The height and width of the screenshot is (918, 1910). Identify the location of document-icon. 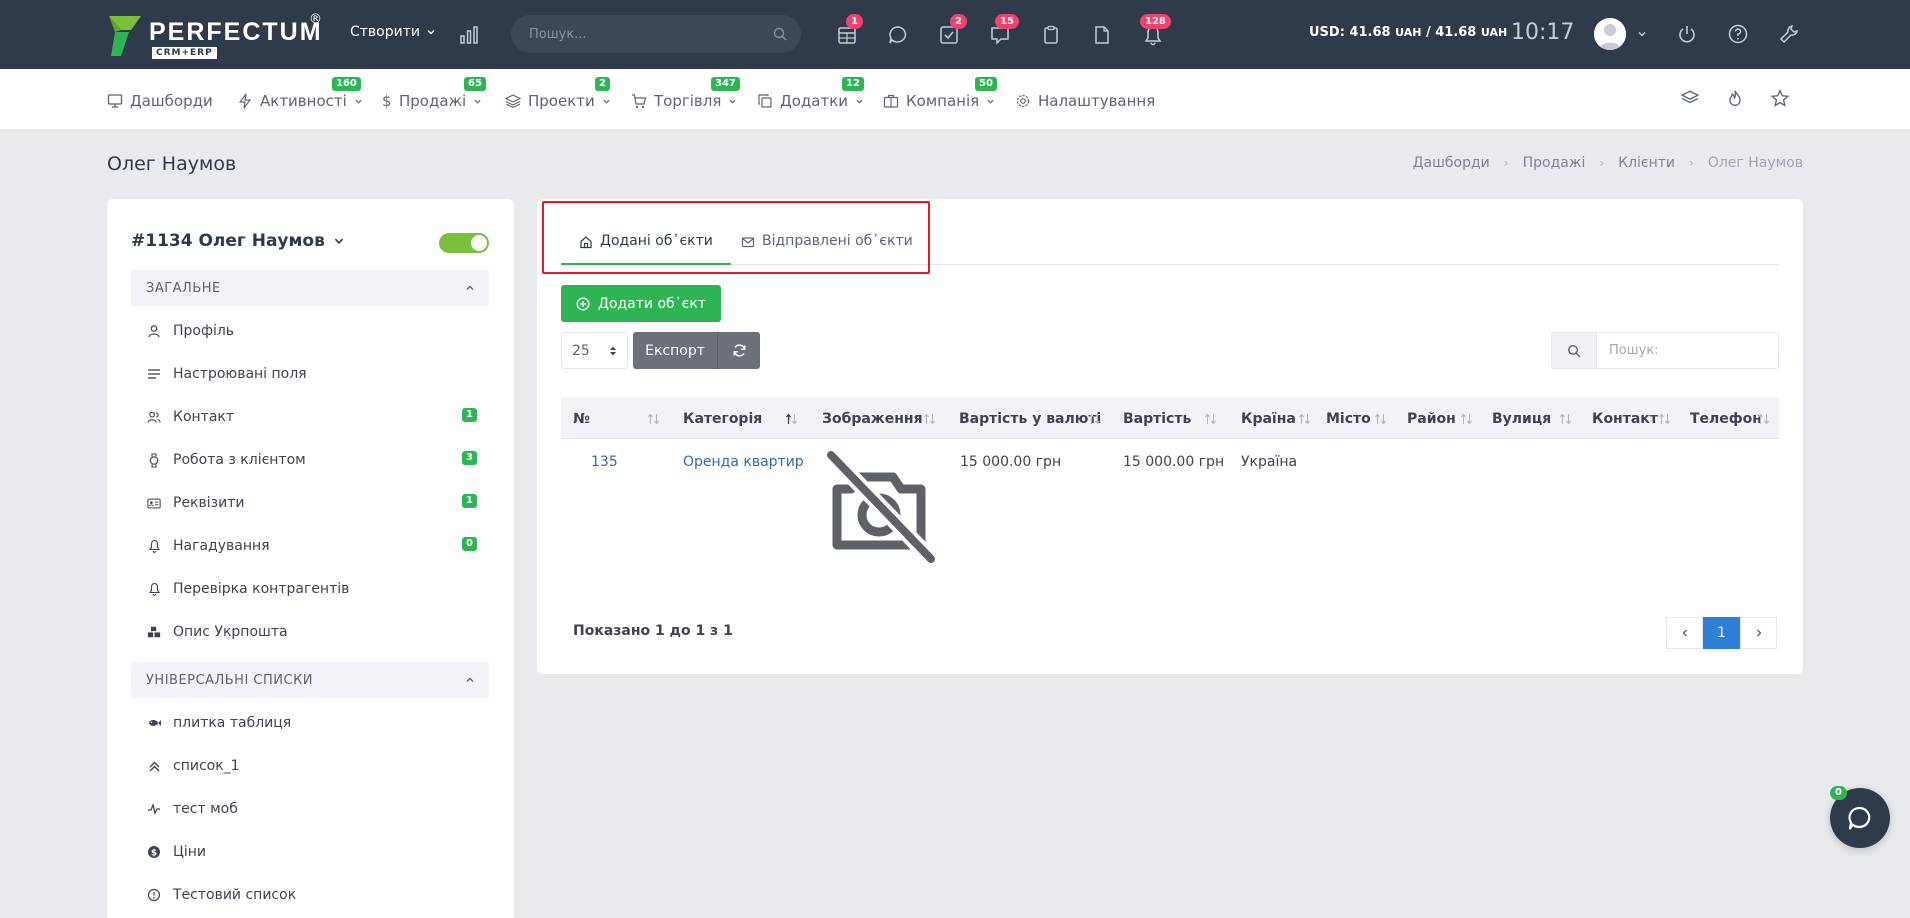
(1102, 35).